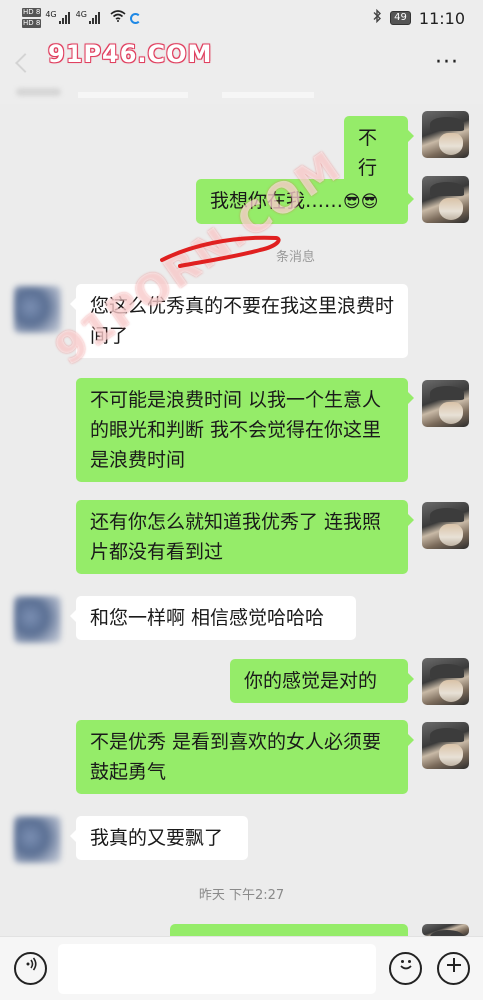 Image resolution: width=483 pixels, height=1000 pixels. I want to click on message-bubble-theirs: 我真的又要飘了, so click(159, 838).